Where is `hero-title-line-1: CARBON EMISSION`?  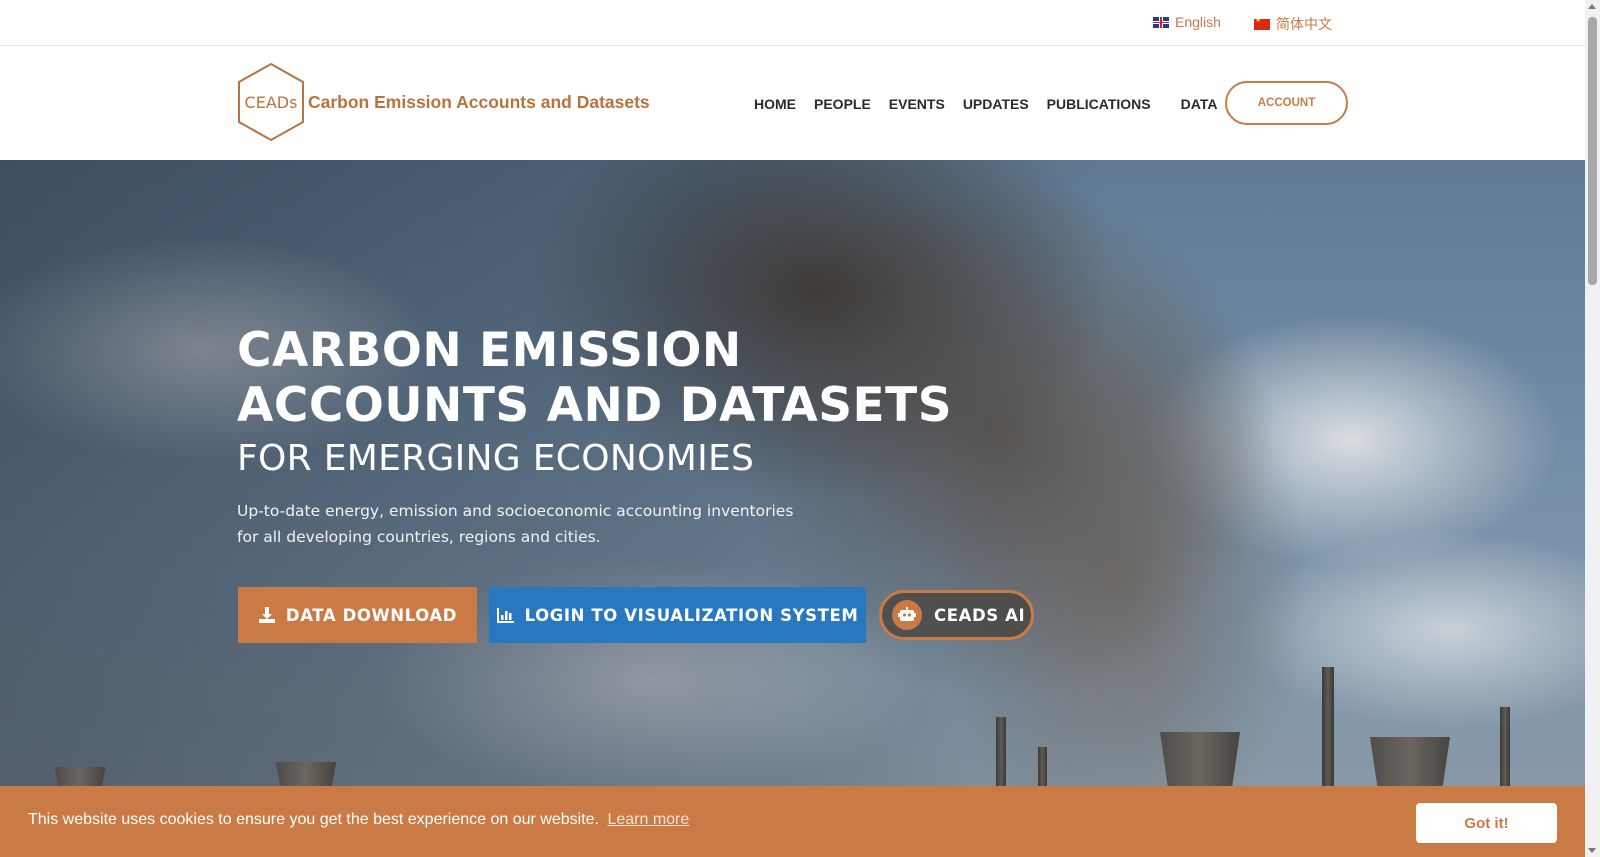
hero-title-line-1: CARBON EMISSION is located at coordinates (489, 350).